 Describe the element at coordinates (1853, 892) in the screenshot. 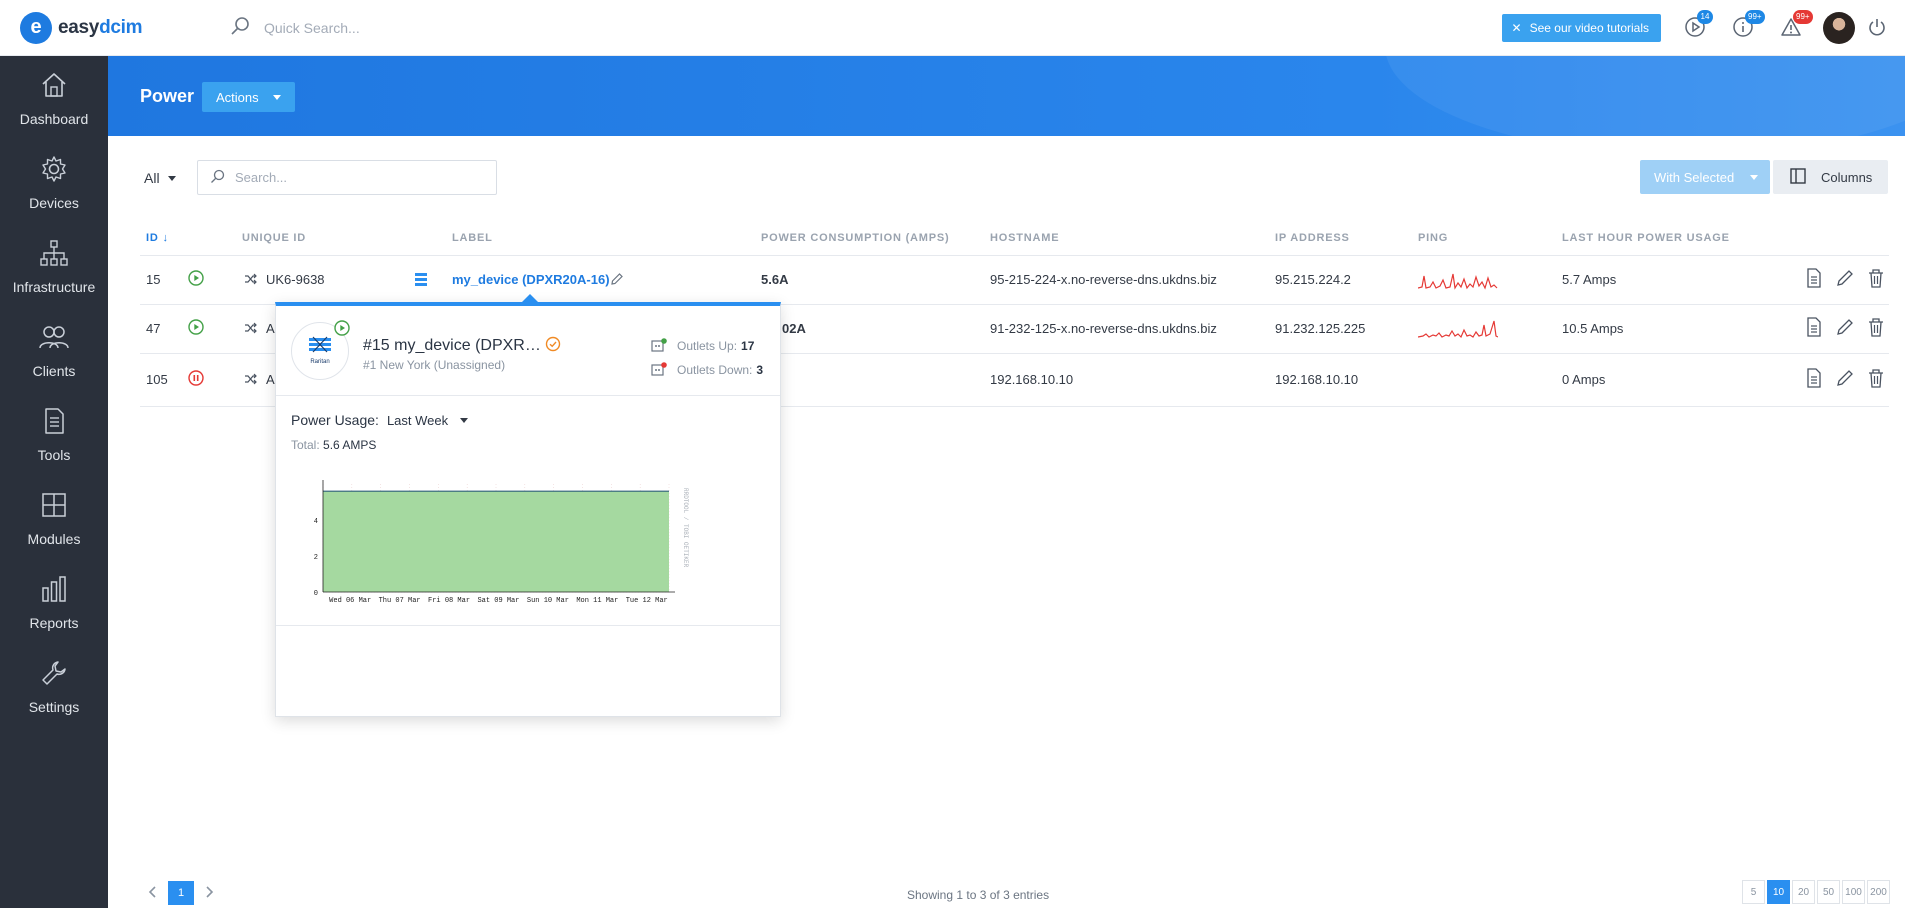

I see `page-size-option: 100` at that location.